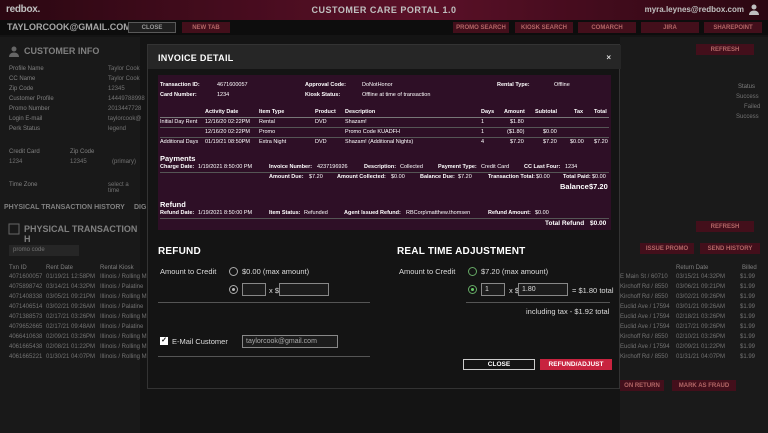  Describe the element at coordinates (372, 213) in the screenshot. I see `agent-refund-label: Agent Issued Refund:` at that location.